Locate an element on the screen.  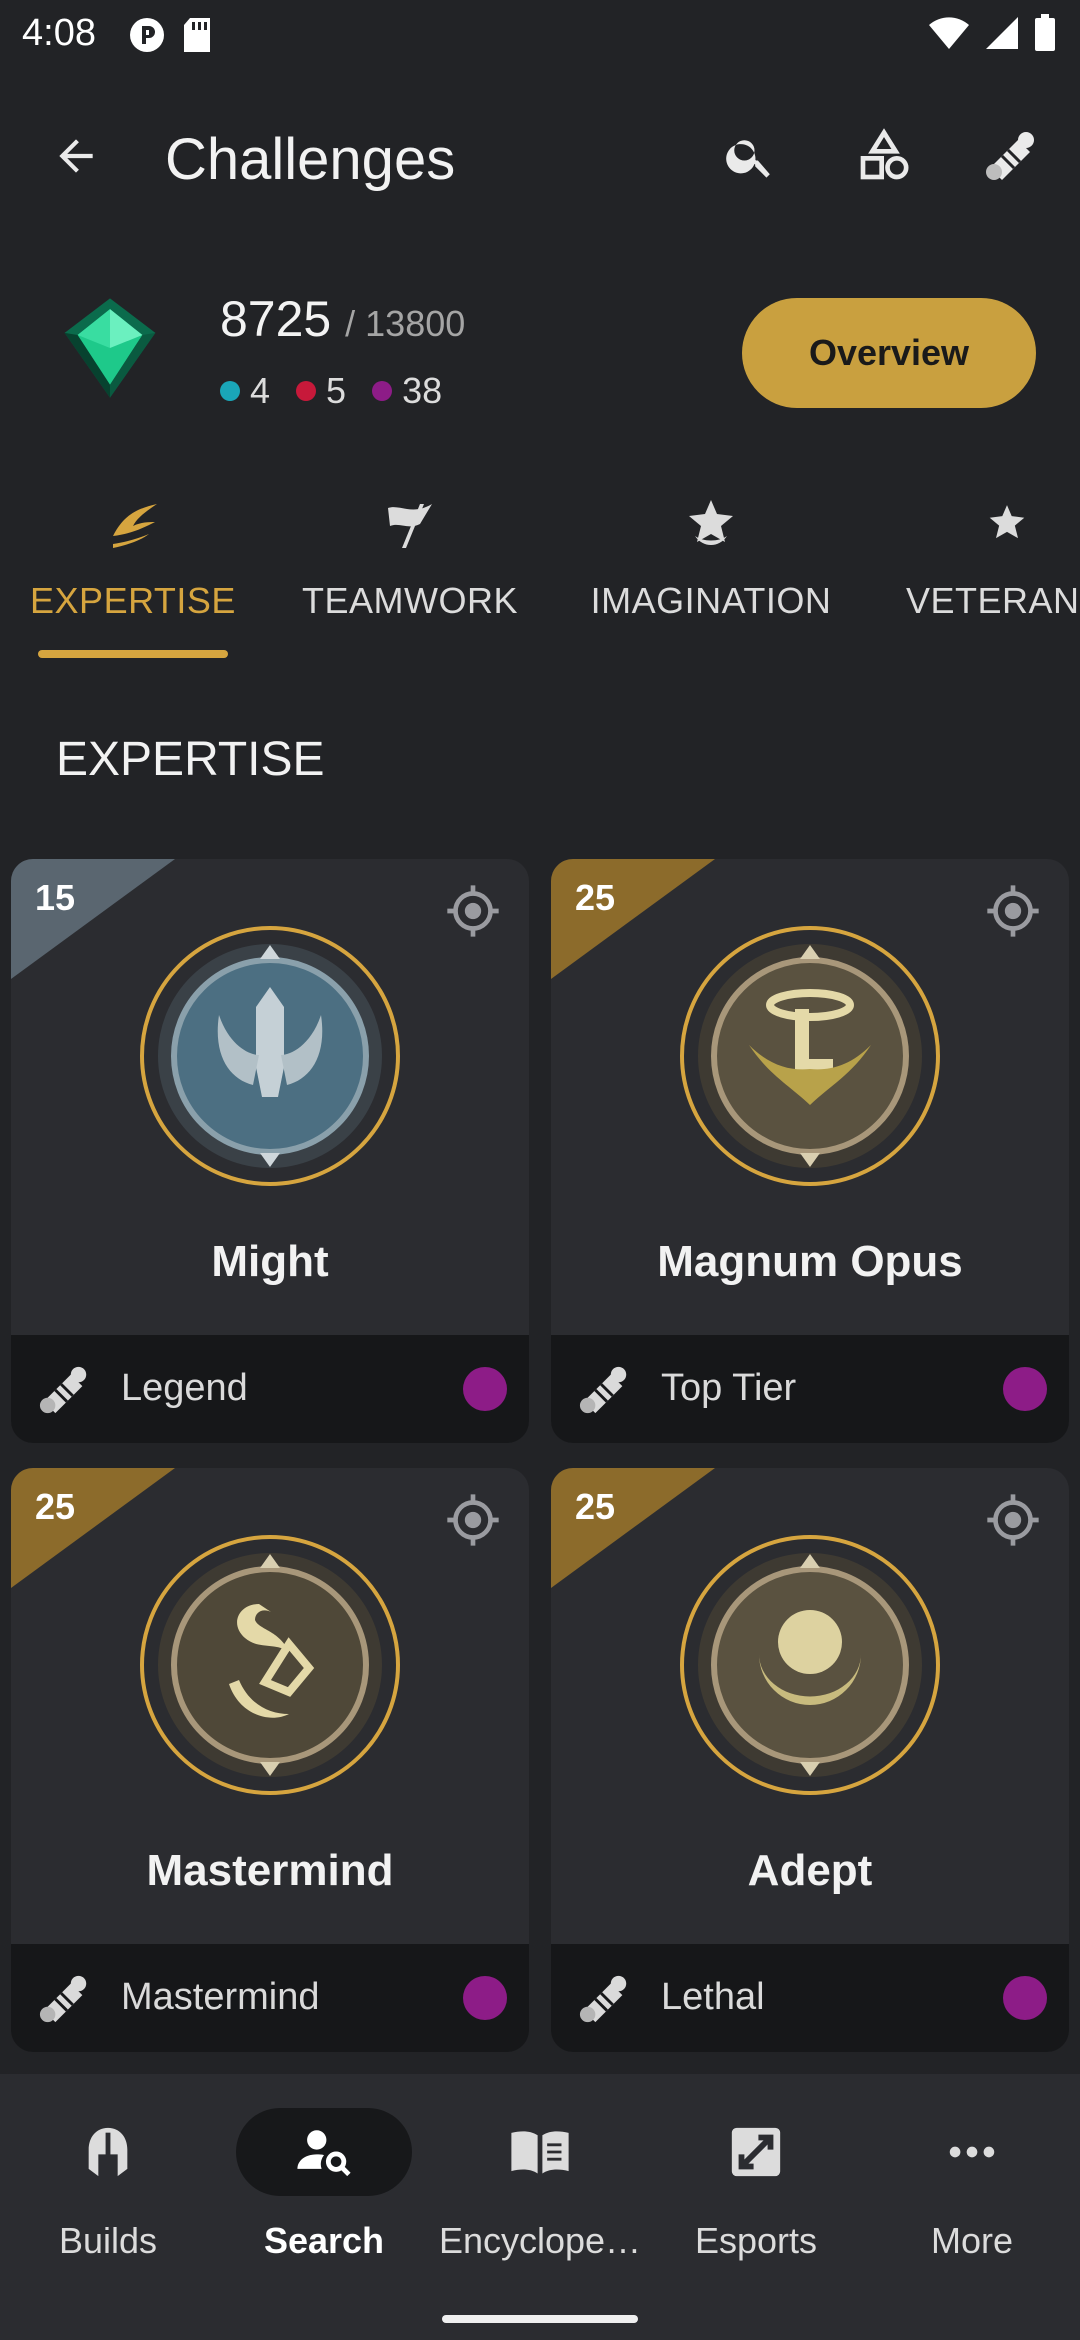
challenge-card-might: 15 Might Legend is located at coordinates (270, 1151).